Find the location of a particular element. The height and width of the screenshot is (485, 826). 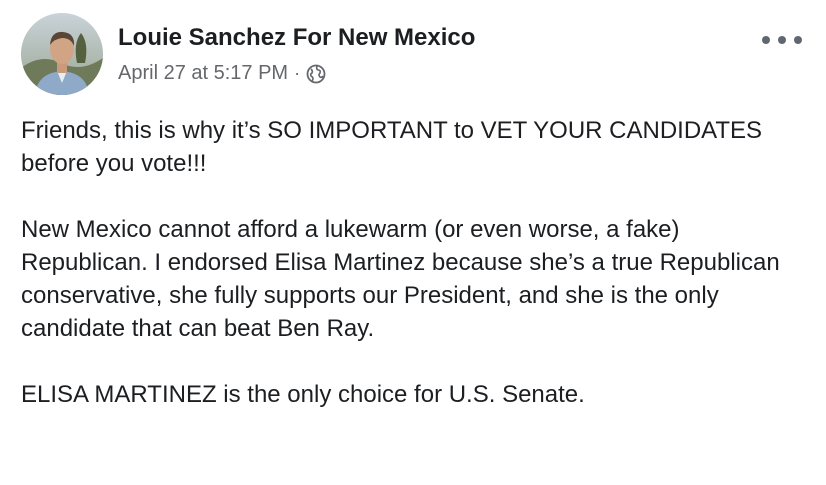

post-meta: April 27 at 5:17 PM · is located at coordinates (222, 73).